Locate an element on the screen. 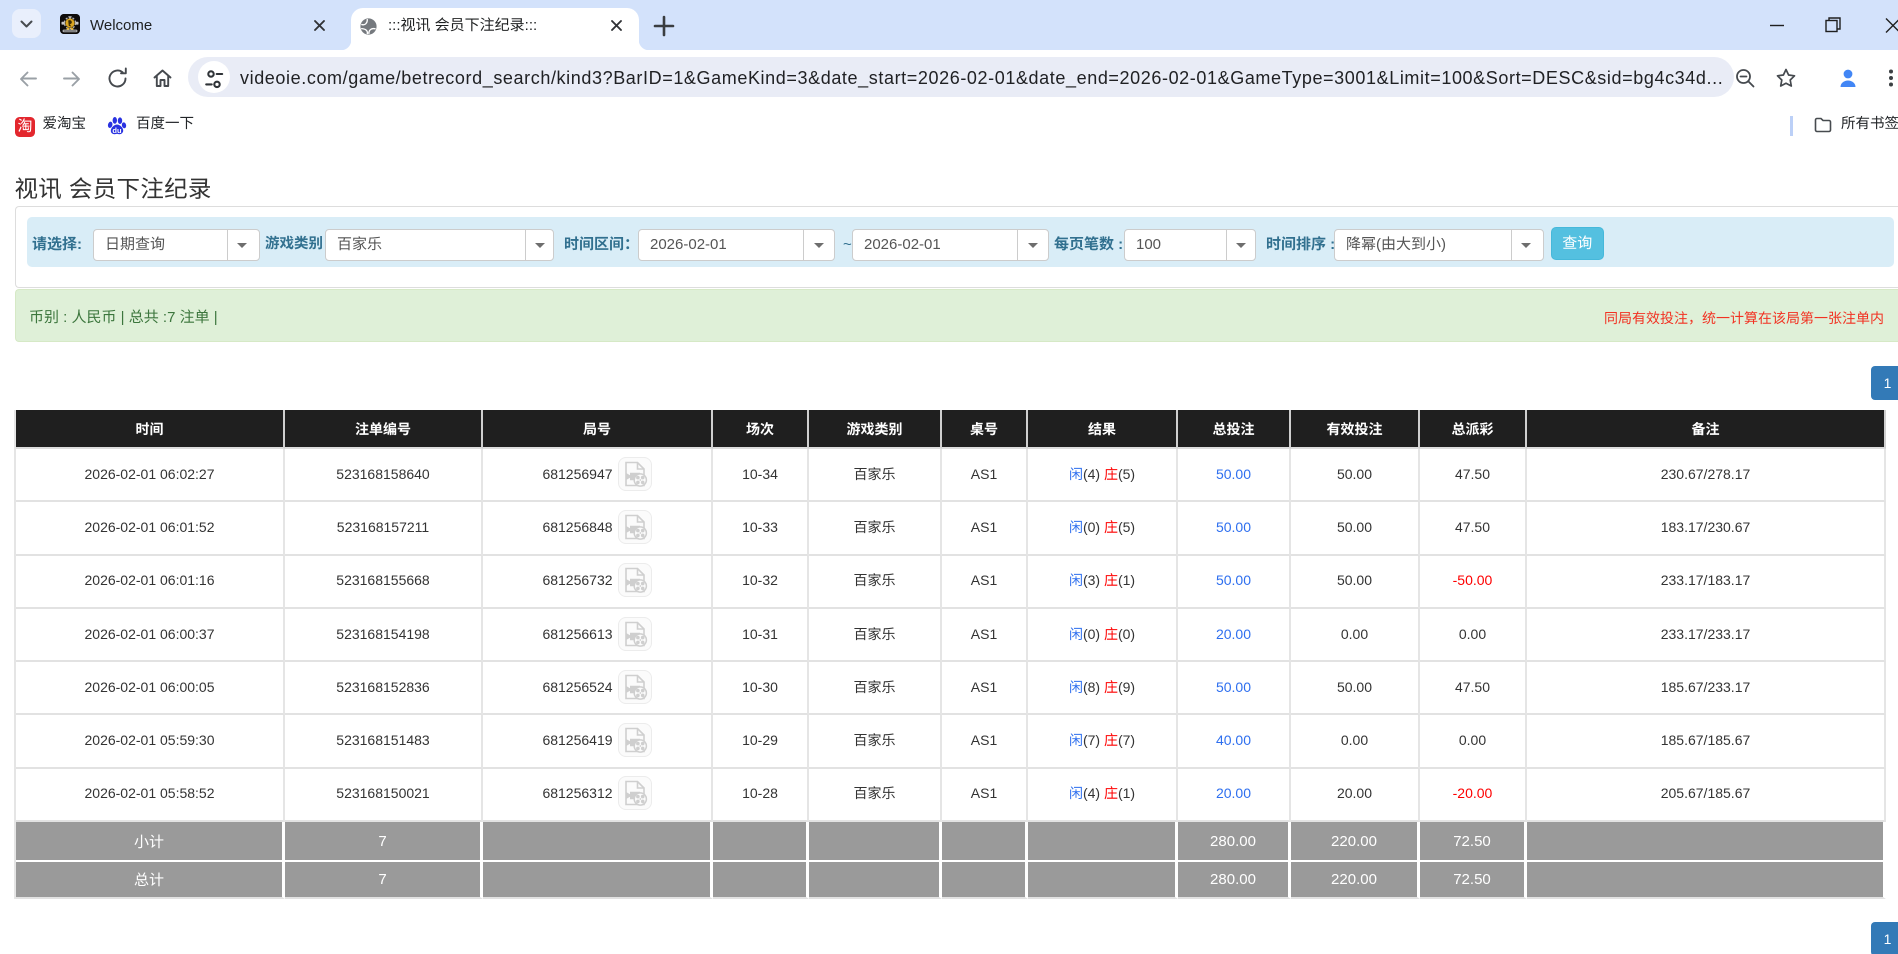  svg-text: du is located at coordinates (117, 130).